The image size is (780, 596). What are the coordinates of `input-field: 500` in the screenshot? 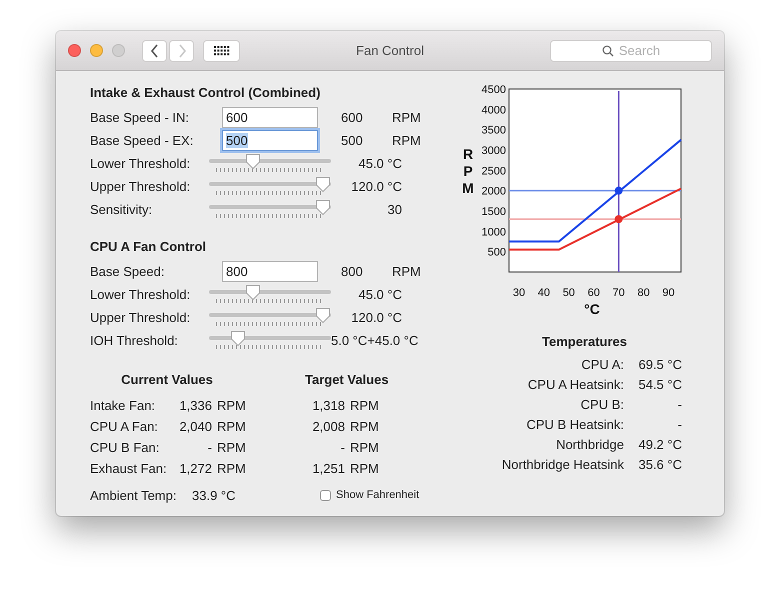 It's located at (270, 140).